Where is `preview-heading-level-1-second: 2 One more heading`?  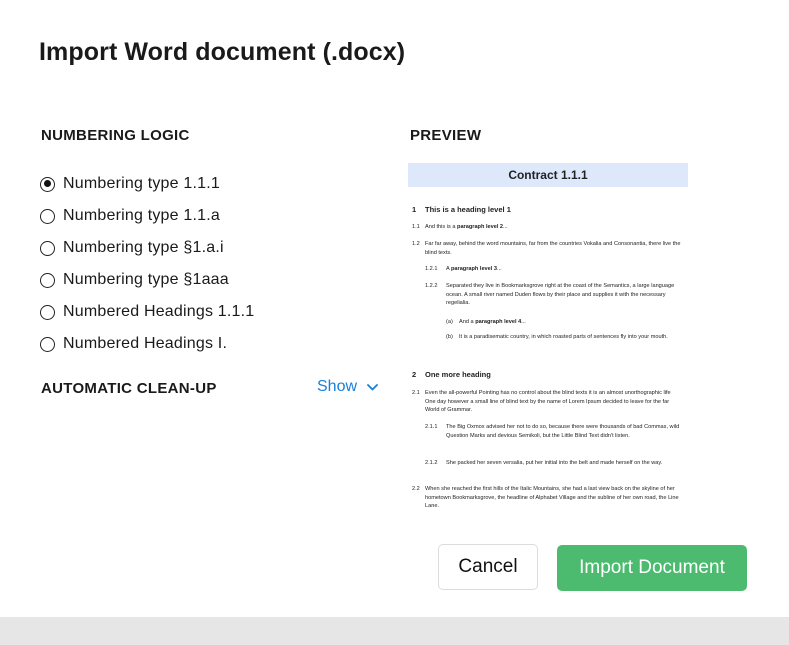
preview-heading-level-1-second: 2 One more heading is located at coordinates (451, 374).